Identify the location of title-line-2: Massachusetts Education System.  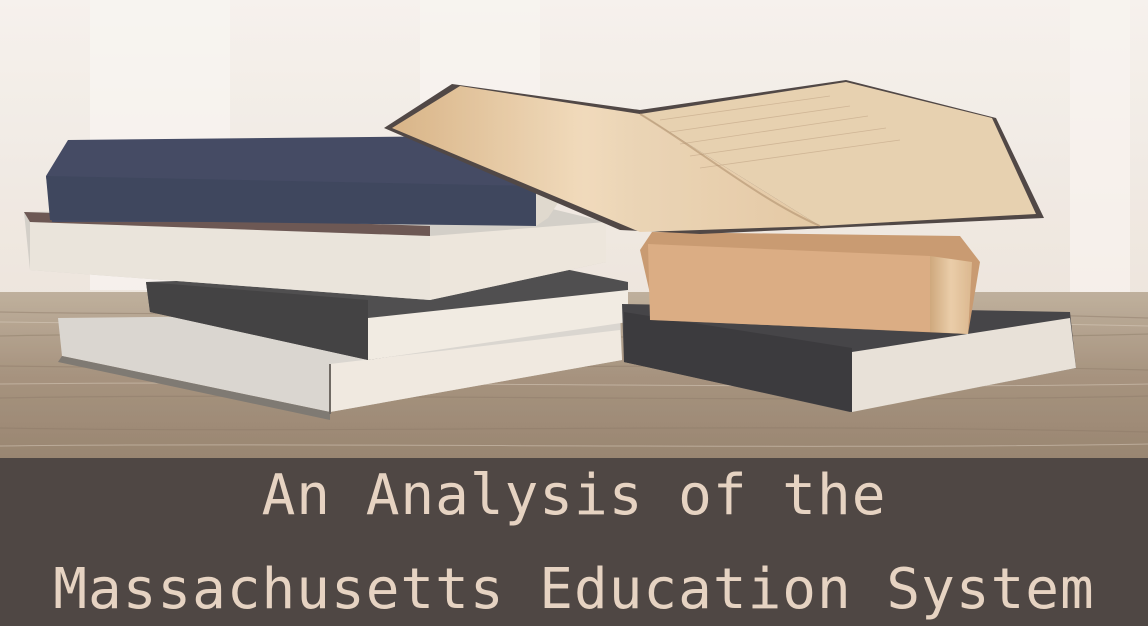
(574, 589).